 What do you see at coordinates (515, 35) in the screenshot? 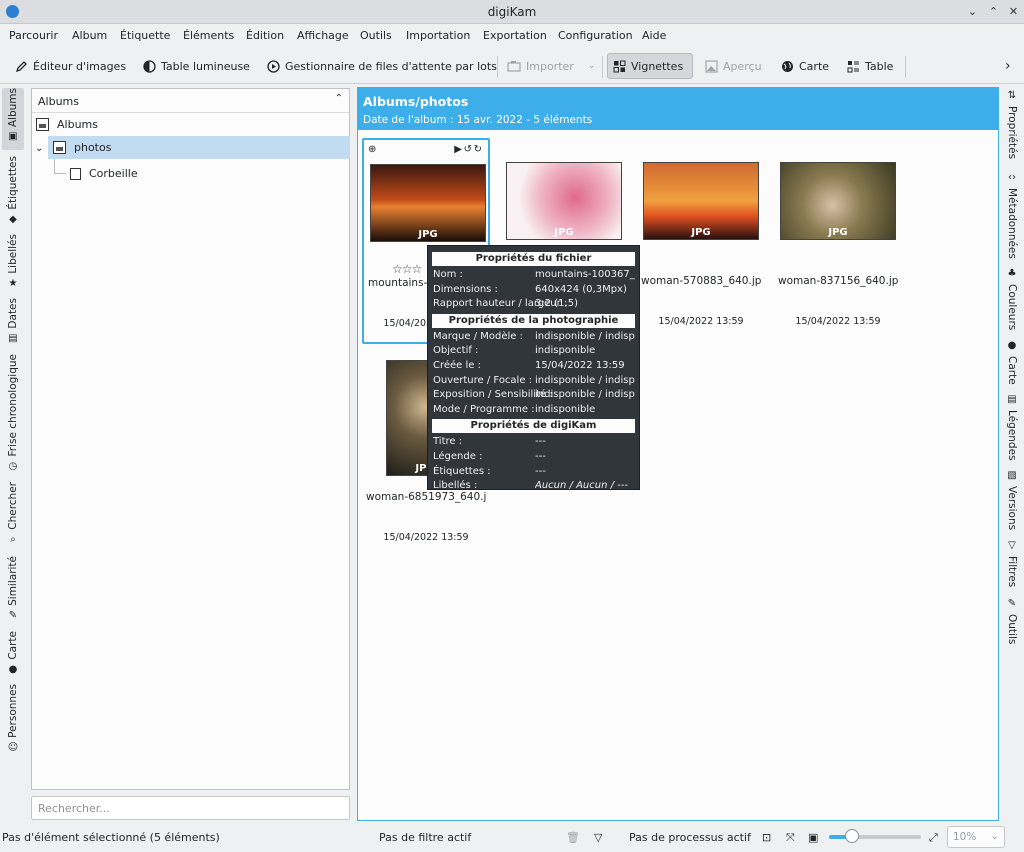
I see `menu-exportation: Exportation` at bounding box center [515, 35].